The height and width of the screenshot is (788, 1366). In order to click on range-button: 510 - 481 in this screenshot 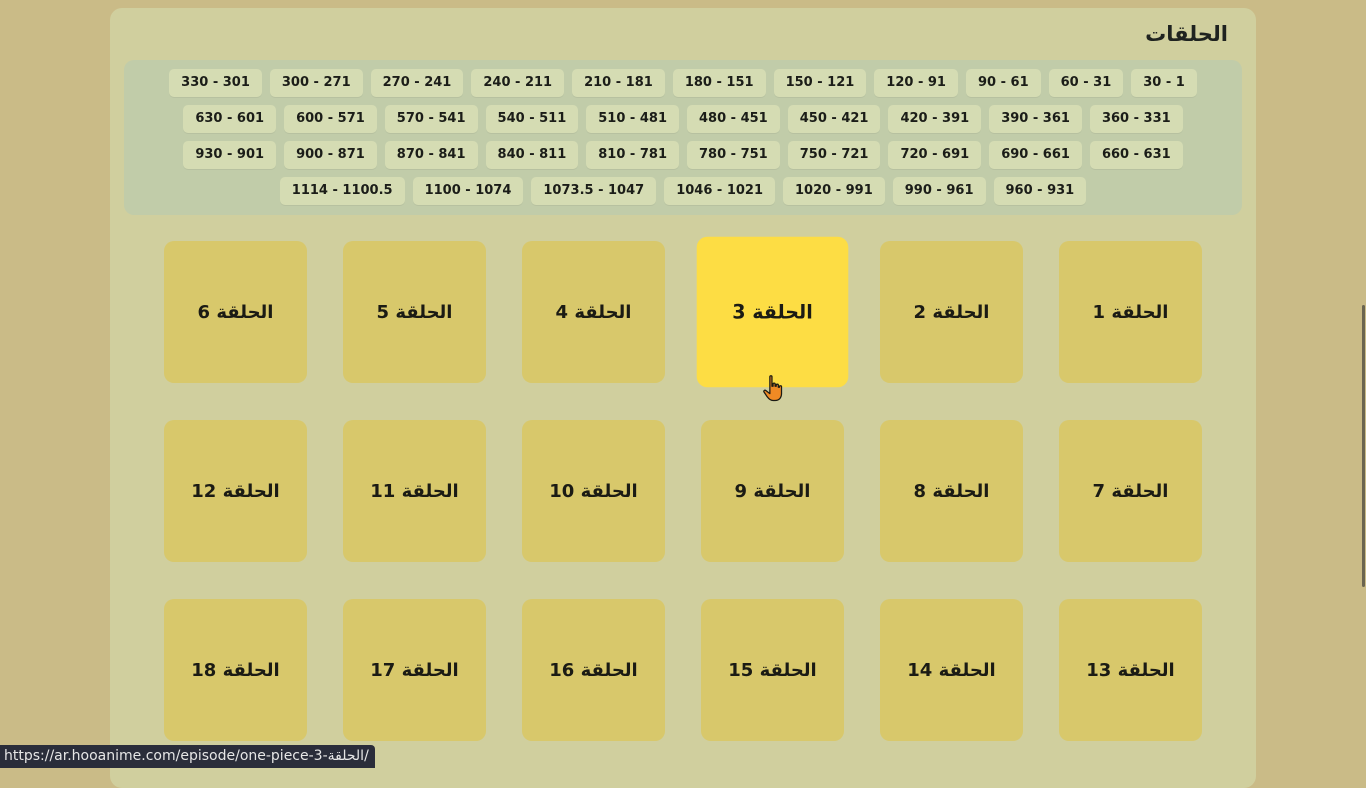, I will do `click(632, 119)`.